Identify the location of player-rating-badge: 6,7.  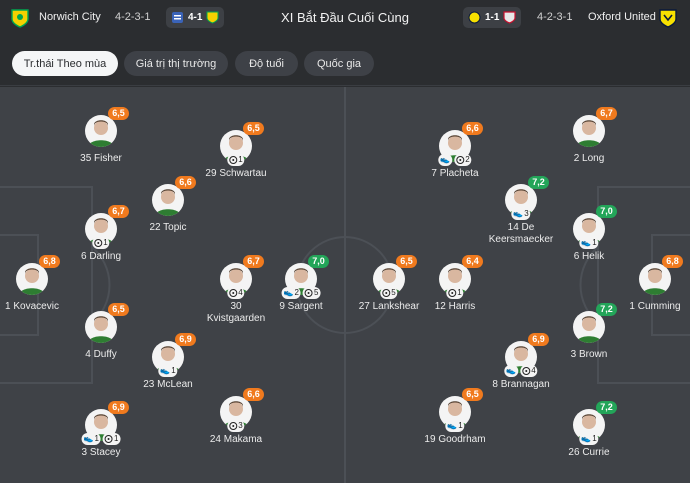
(118, 211).